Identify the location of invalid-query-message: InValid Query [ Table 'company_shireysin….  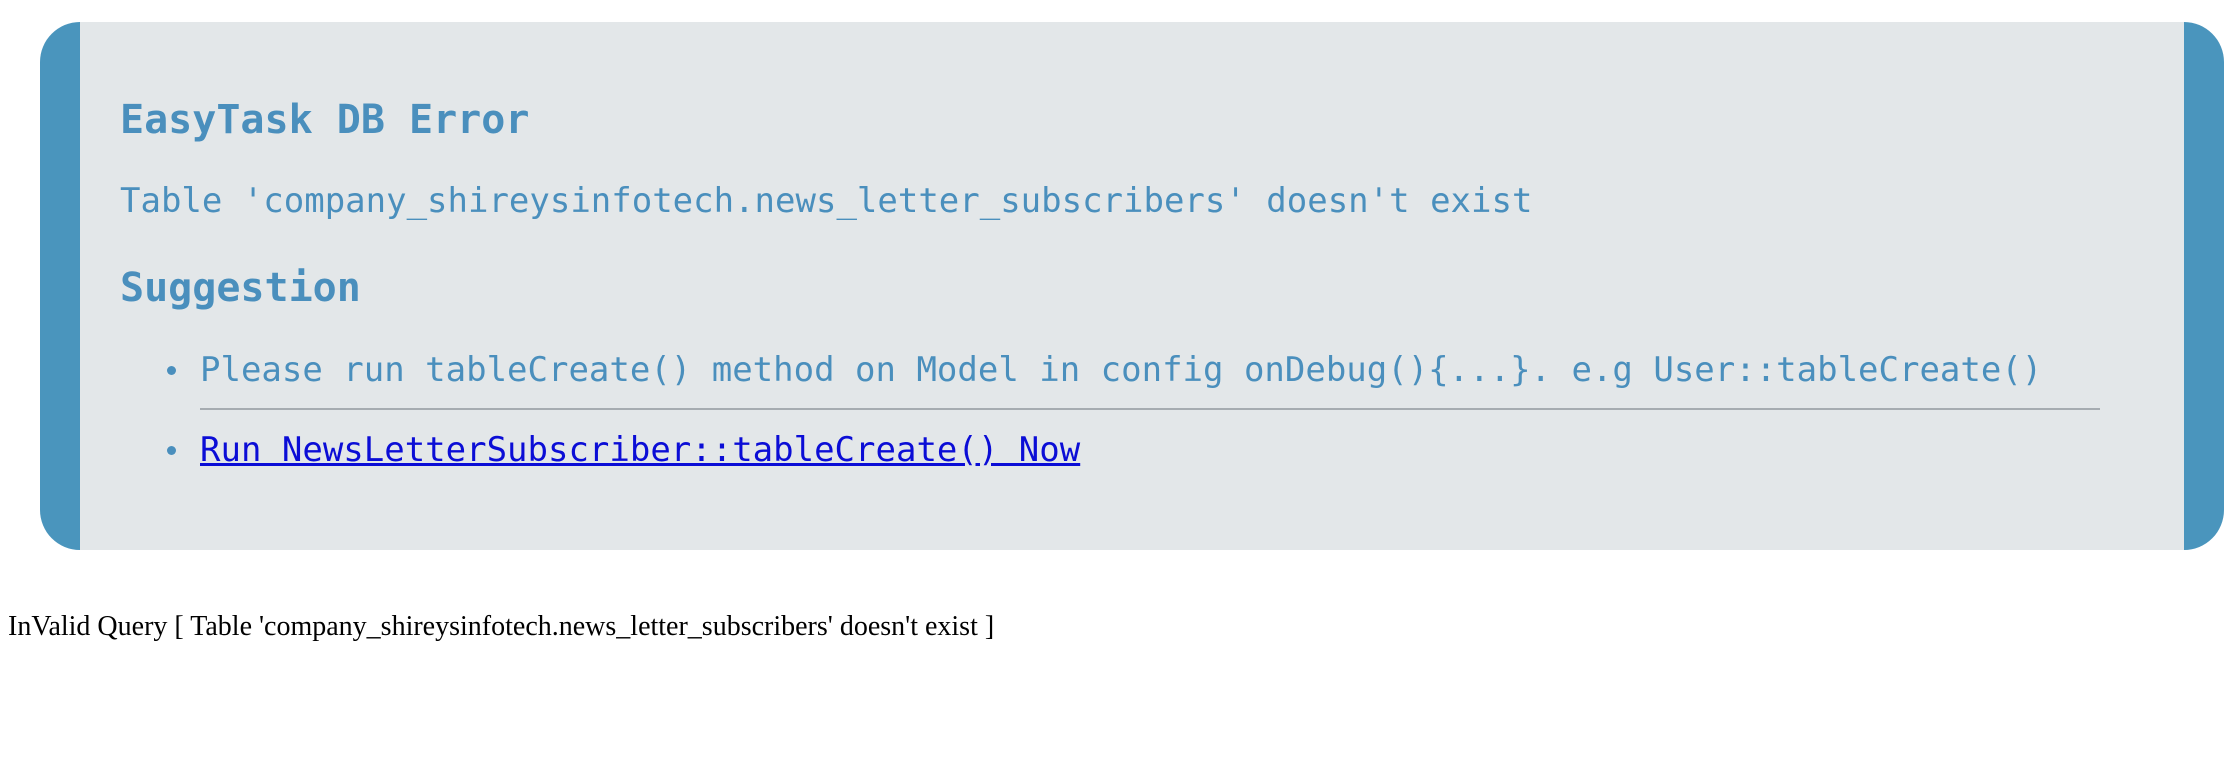
(501, 626).